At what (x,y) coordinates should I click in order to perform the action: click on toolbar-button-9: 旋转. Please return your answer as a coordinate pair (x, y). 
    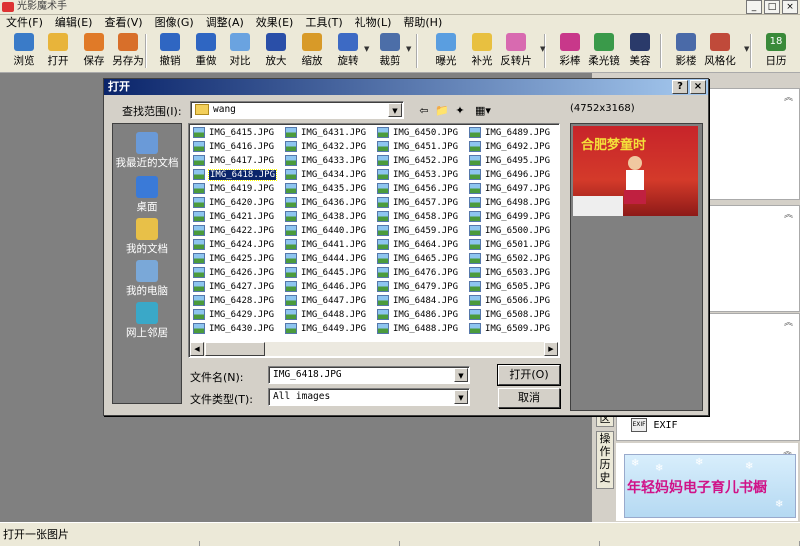
    Looking at the image, I should click on (348, 50).